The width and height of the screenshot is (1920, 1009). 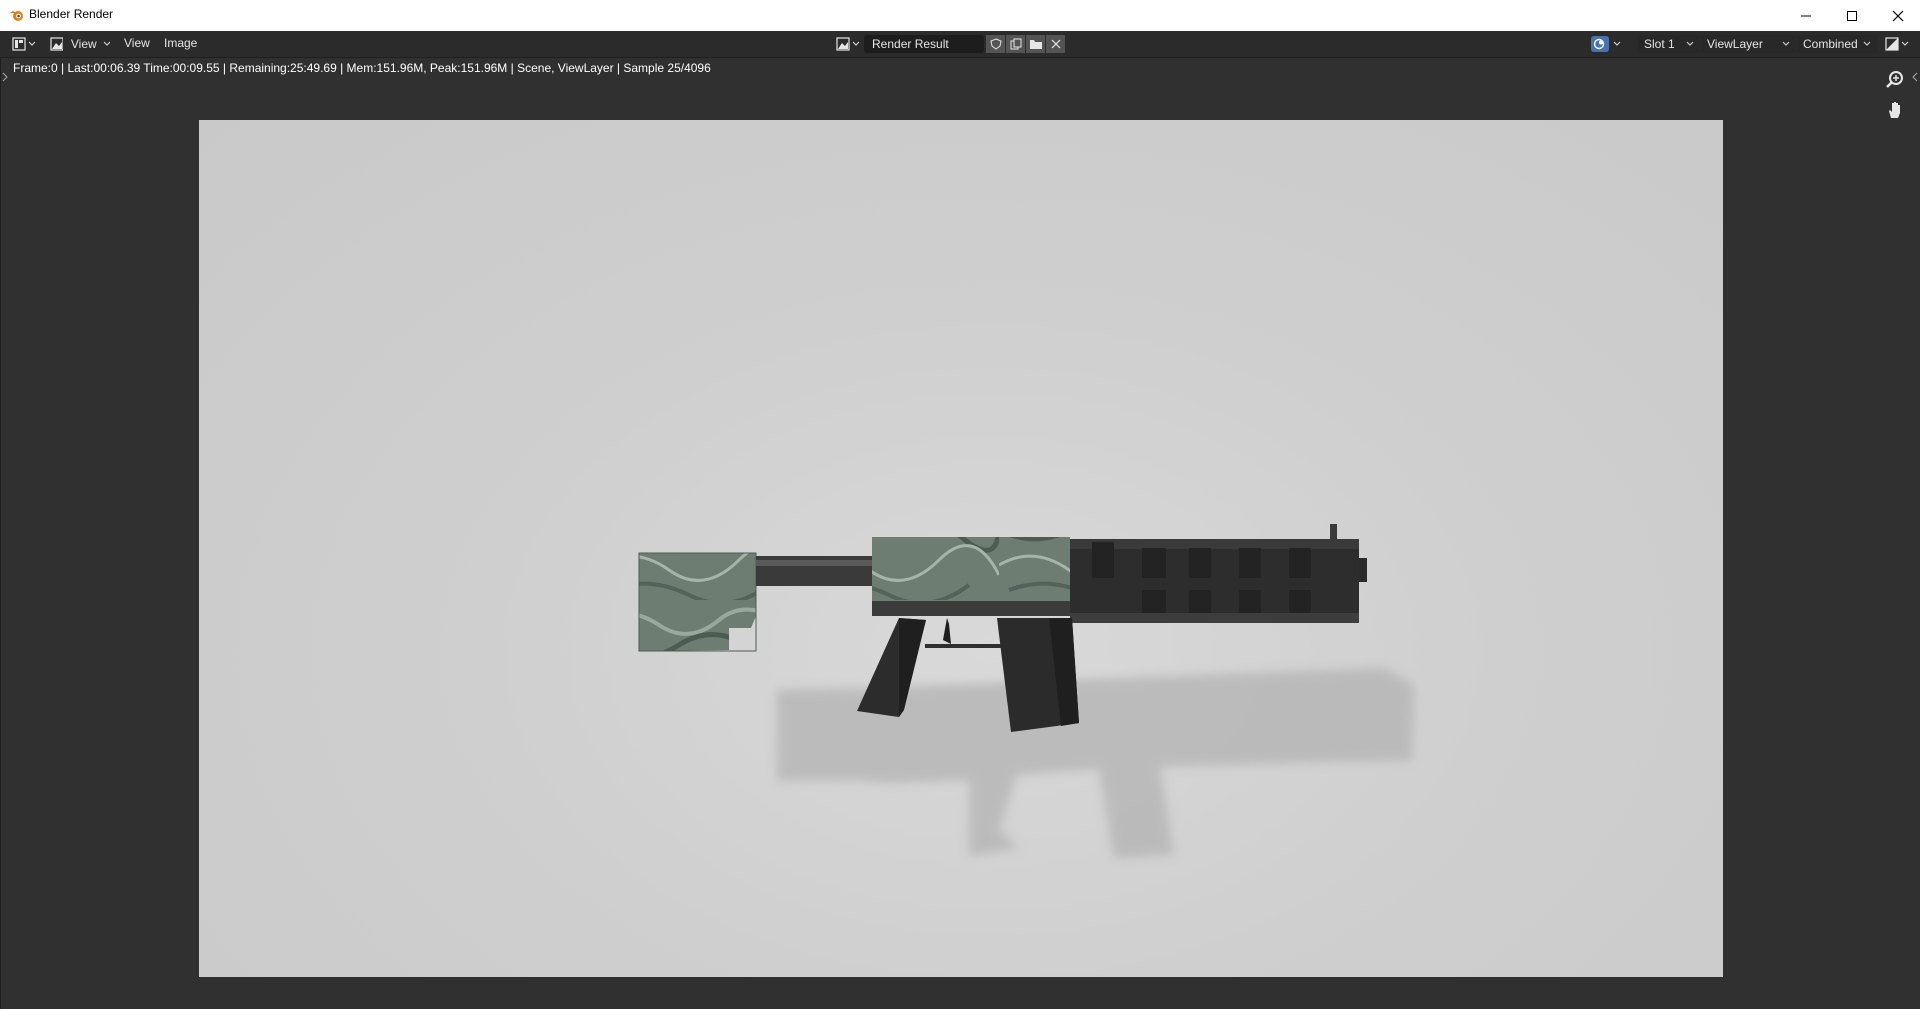 I want to click on rendered-rifle-image, so click(x=1026, y=691).